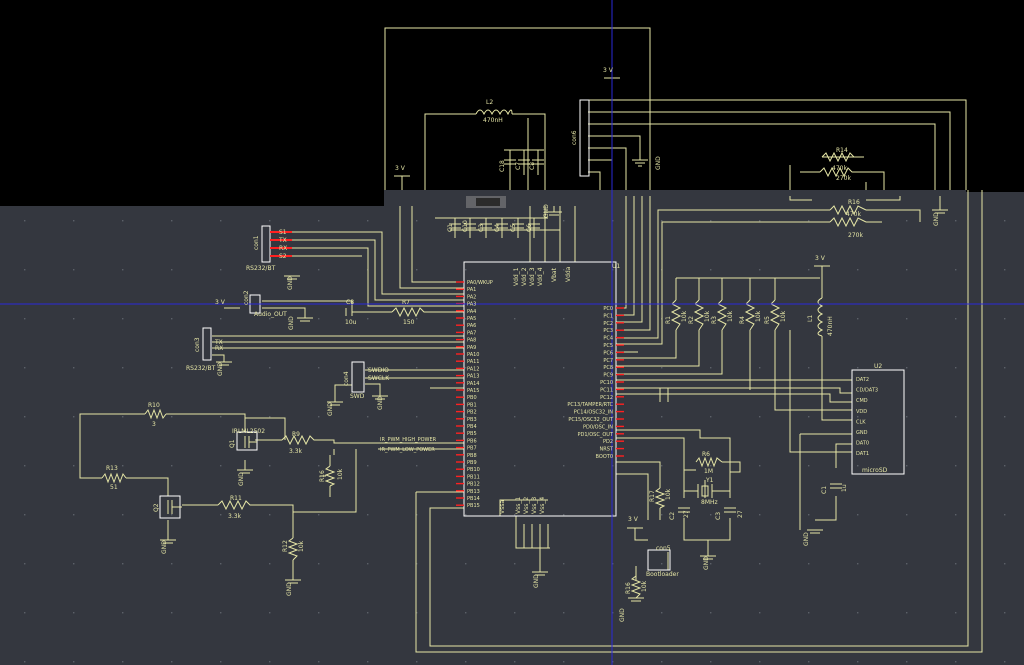  Describe the element at coordinates (112, 468) in the screenshot. I see `r13-ref: R13` at that location.